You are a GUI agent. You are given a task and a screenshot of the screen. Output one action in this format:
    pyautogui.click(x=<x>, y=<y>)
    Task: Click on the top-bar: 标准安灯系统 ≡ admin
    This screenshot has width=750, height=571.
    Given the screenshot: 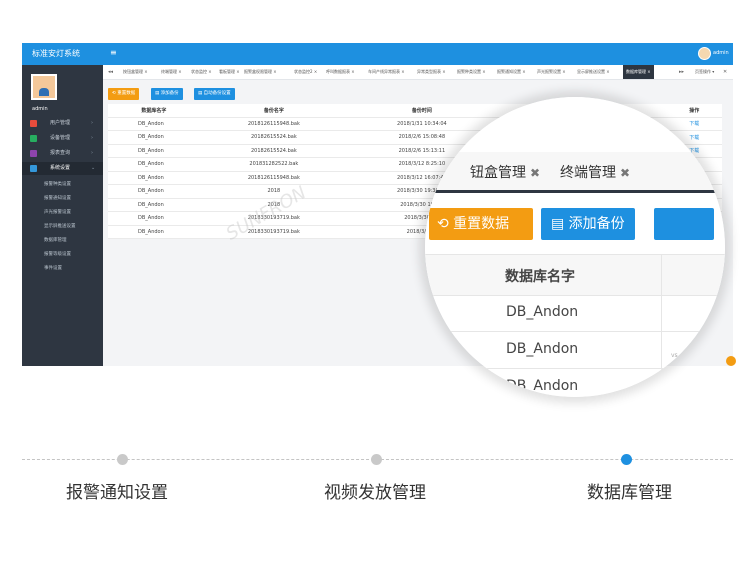 What is the action you would take?
    pyautogui.click(x=377, y=54)
    